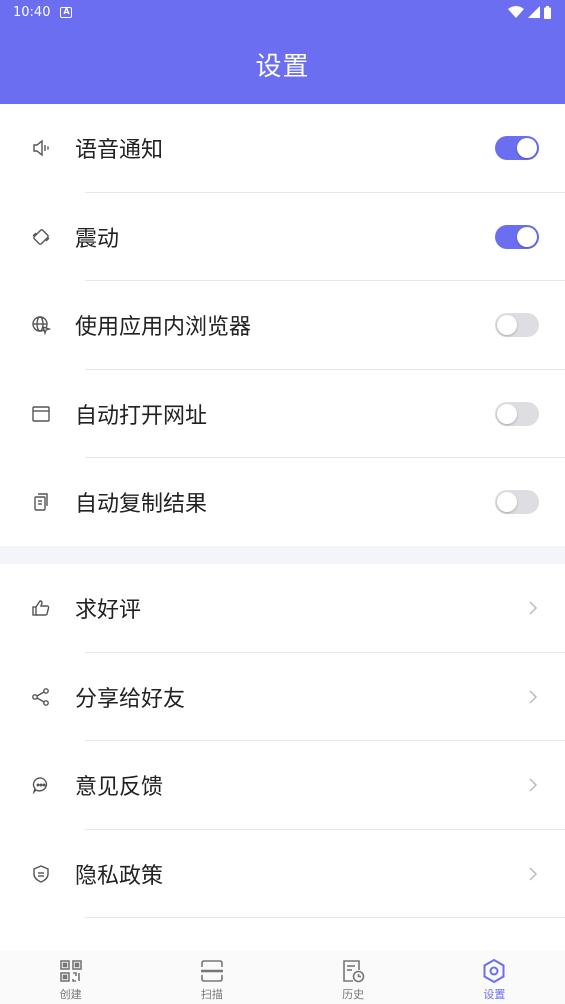 The image size is (565, 1004). What do you see at coordinates (70, 971) in the screenshot?
I see `qr-code-icon` at bounding box center [70, 971].